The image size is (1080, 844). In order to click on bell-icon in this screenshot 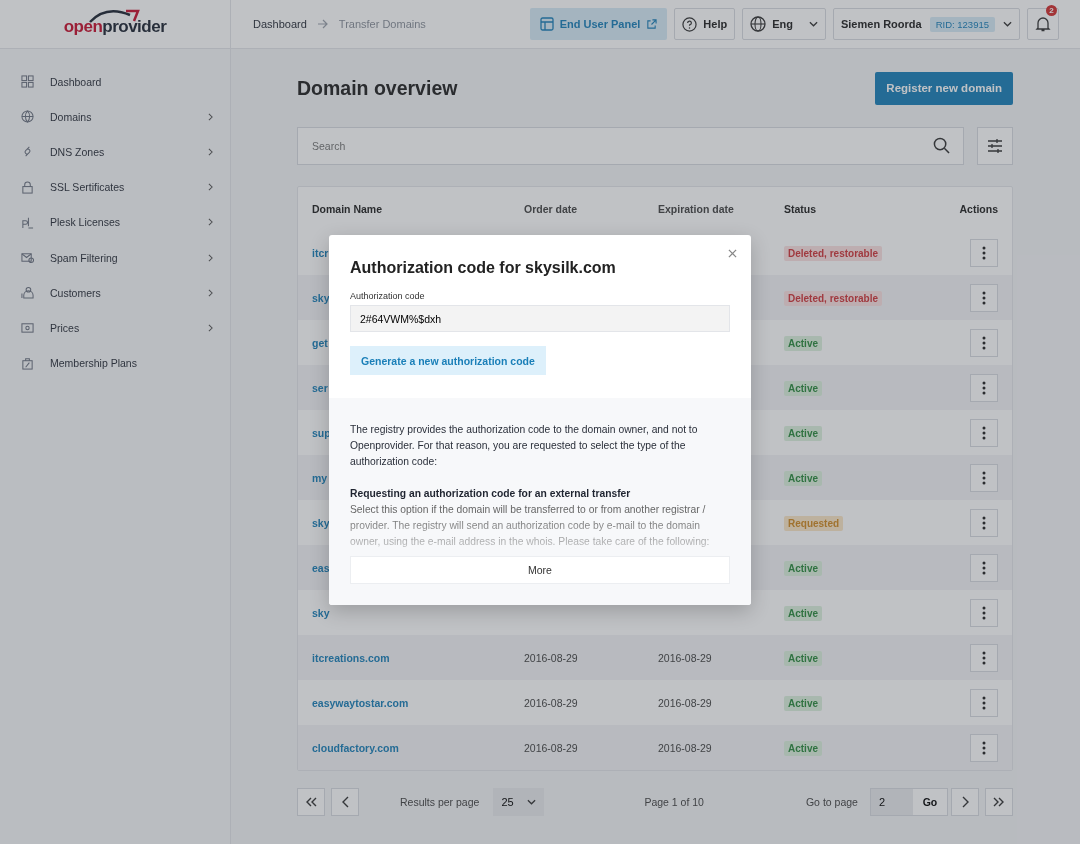, I will do `click(1043, 24)`.